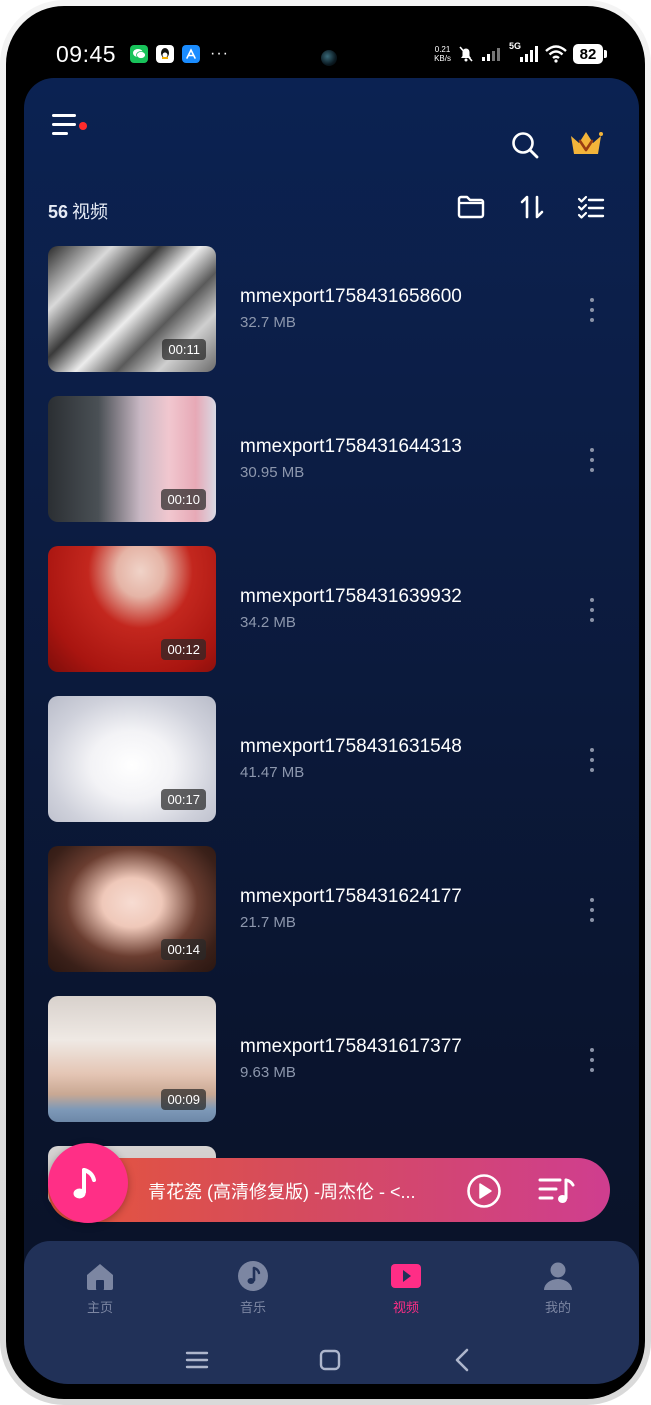 The height and width of the screenshot is (1405, 651). Describe the element at coordinates (58, 212) in the screenshot. I see `video-count-number: 56` at that location.